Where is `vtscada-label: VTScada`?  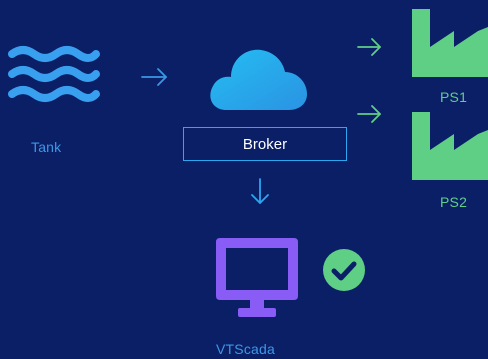 vtscada-label: VTScada is located at coordinates (245, 349).